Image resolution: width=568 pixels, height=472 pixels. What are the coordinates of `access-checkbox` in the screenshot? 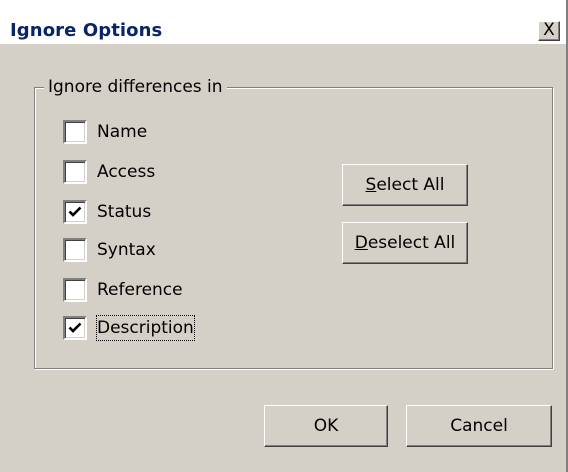 It's located at (75, 172).